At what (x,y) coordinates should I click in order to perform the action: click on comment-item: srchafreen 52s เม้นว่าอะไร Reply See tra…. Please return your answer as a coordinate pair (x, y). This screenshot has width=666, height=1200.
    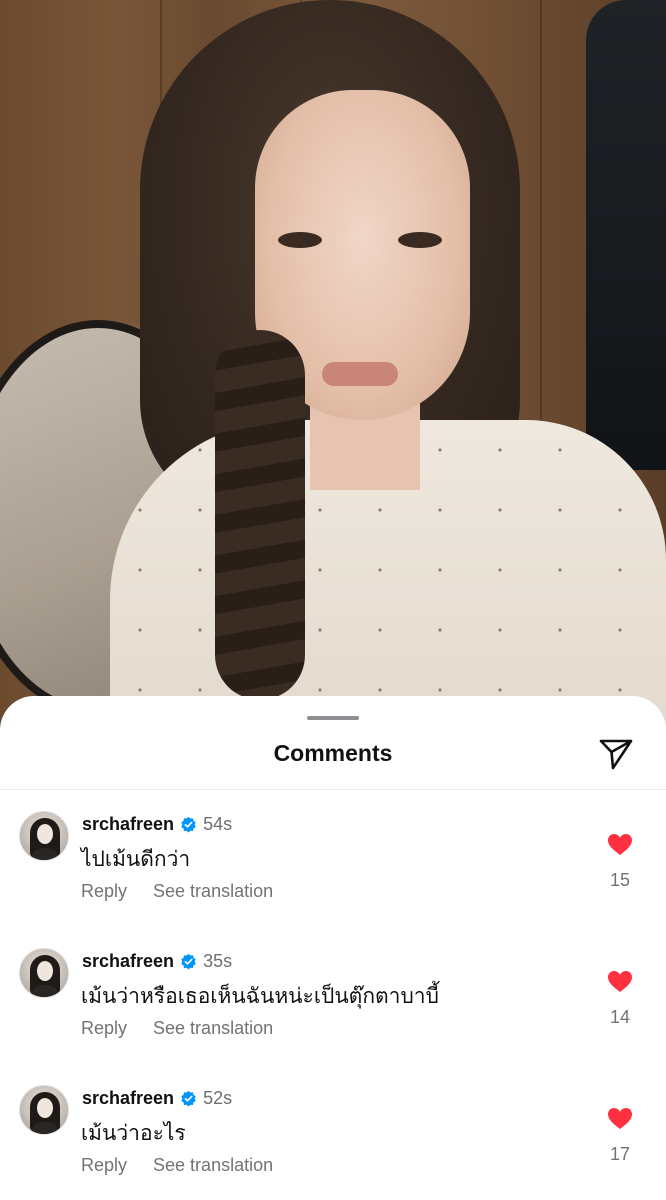
    Looking at the image, I should click on (333, 1142).